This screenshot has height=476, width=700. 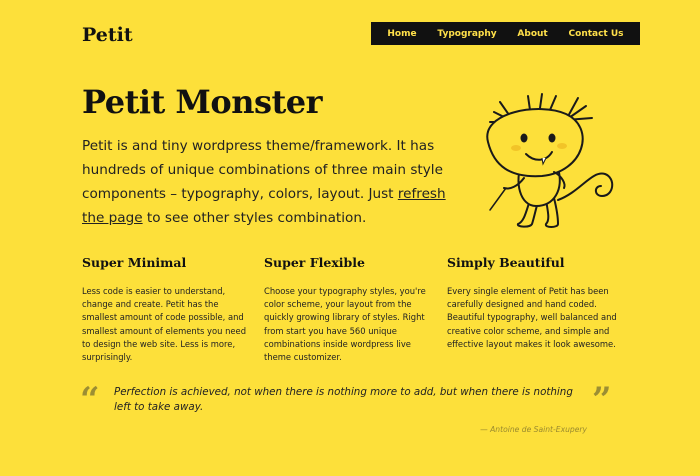 I want to click on feature-title: Simply Beautiful, so click(x=506, y=262).